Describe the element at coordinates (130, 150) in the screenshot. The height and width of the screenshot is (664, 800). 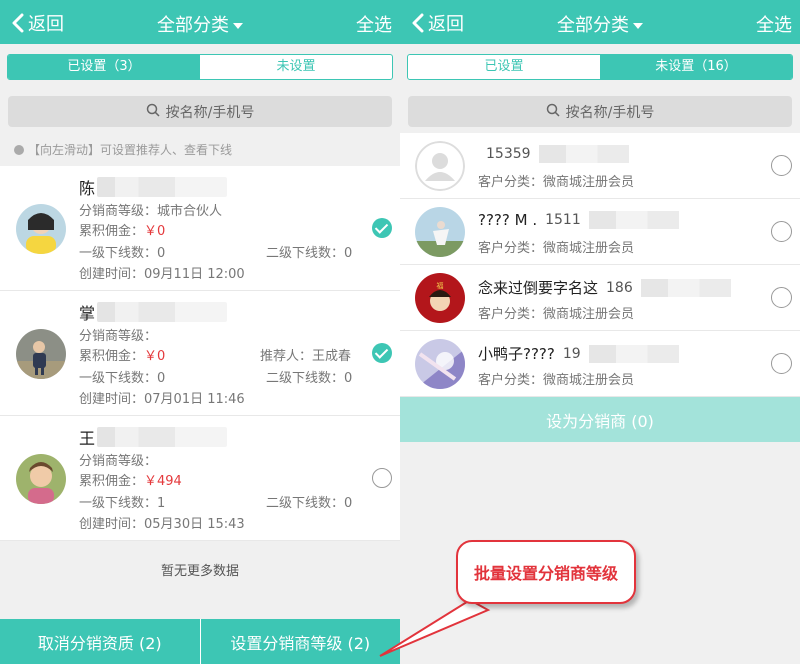
I see `hint-text: 【向左滑动】可设置推荐人、查看下线` at that location.